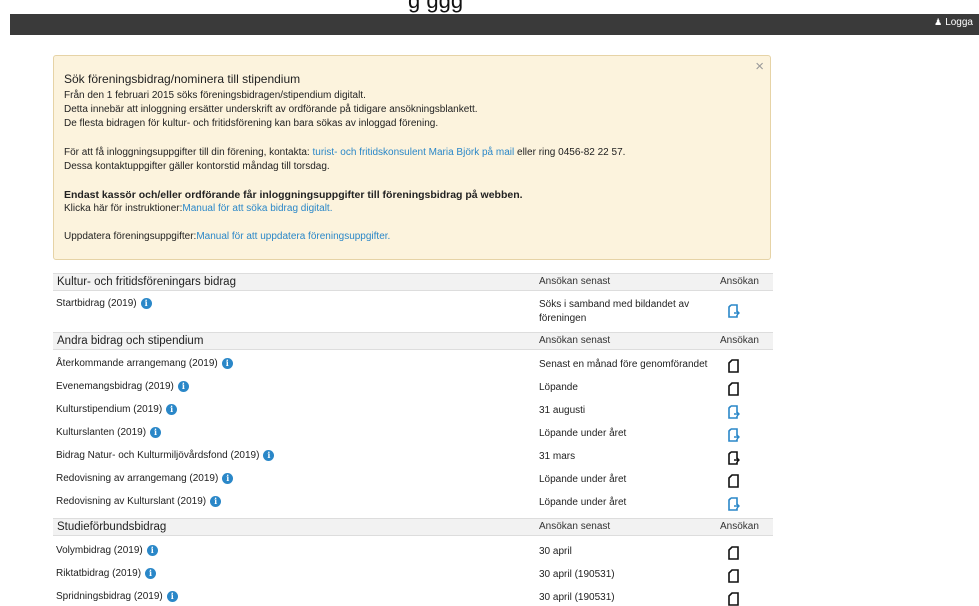 The width and height of the screenshot is (979, 606). What do you see at coordinates (938, 22) in the screenshot?
I see `user-icon: ♟` at bounding box center [938, 22].